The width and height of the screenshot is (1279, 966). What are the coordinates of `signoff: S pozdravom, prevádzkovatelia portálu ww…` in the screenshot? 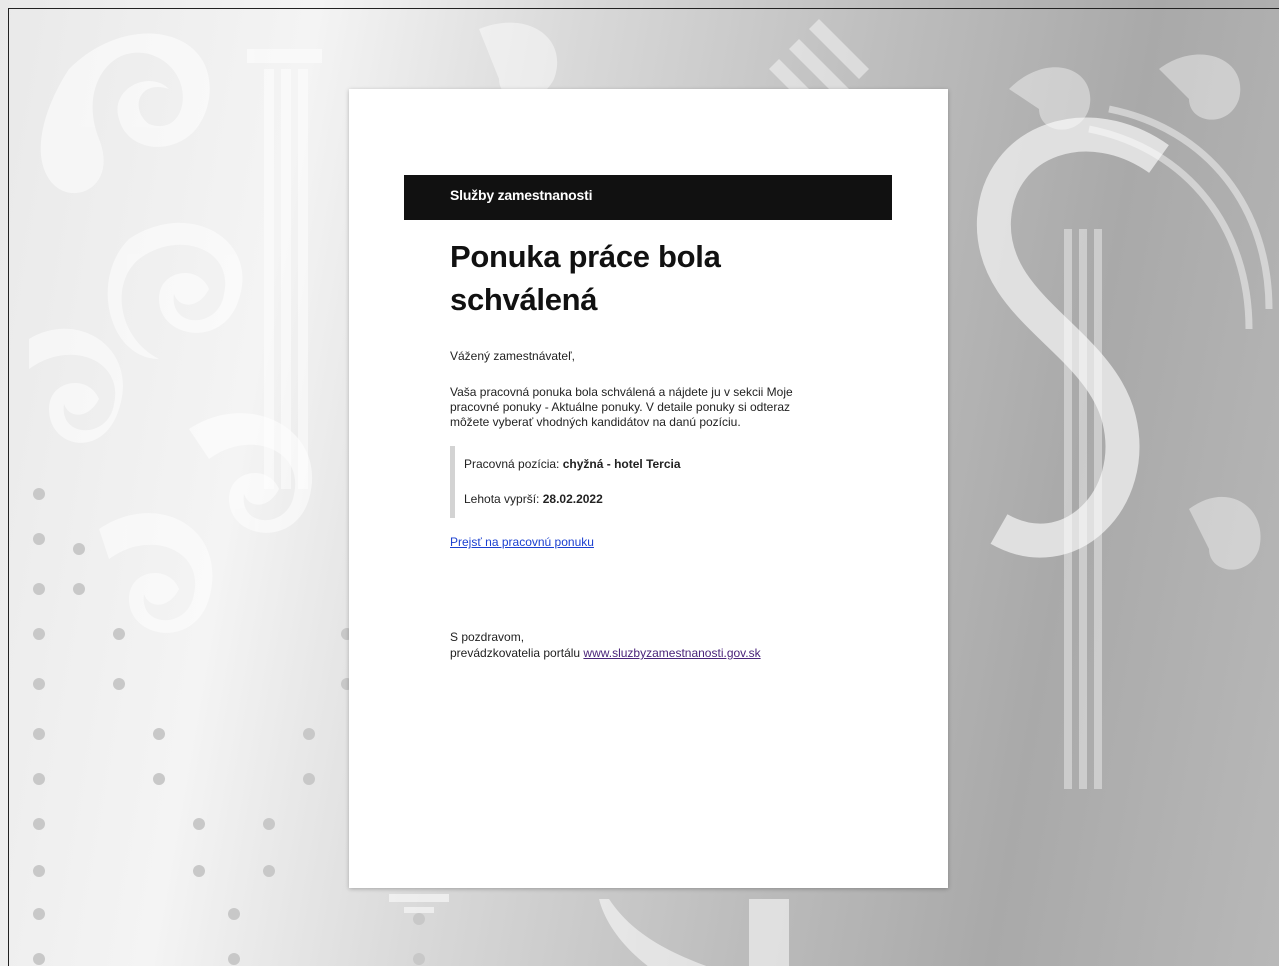 It's located at (650, 645).